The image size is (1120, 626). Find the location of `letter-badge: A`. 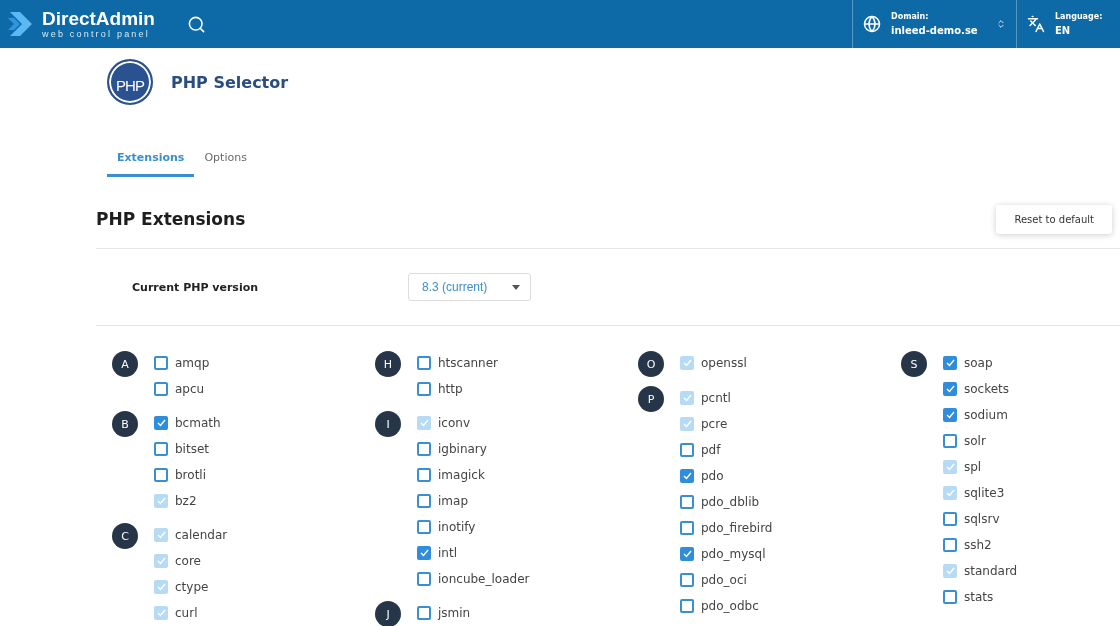

letter-badge: A is located at coordinates (125, 364).